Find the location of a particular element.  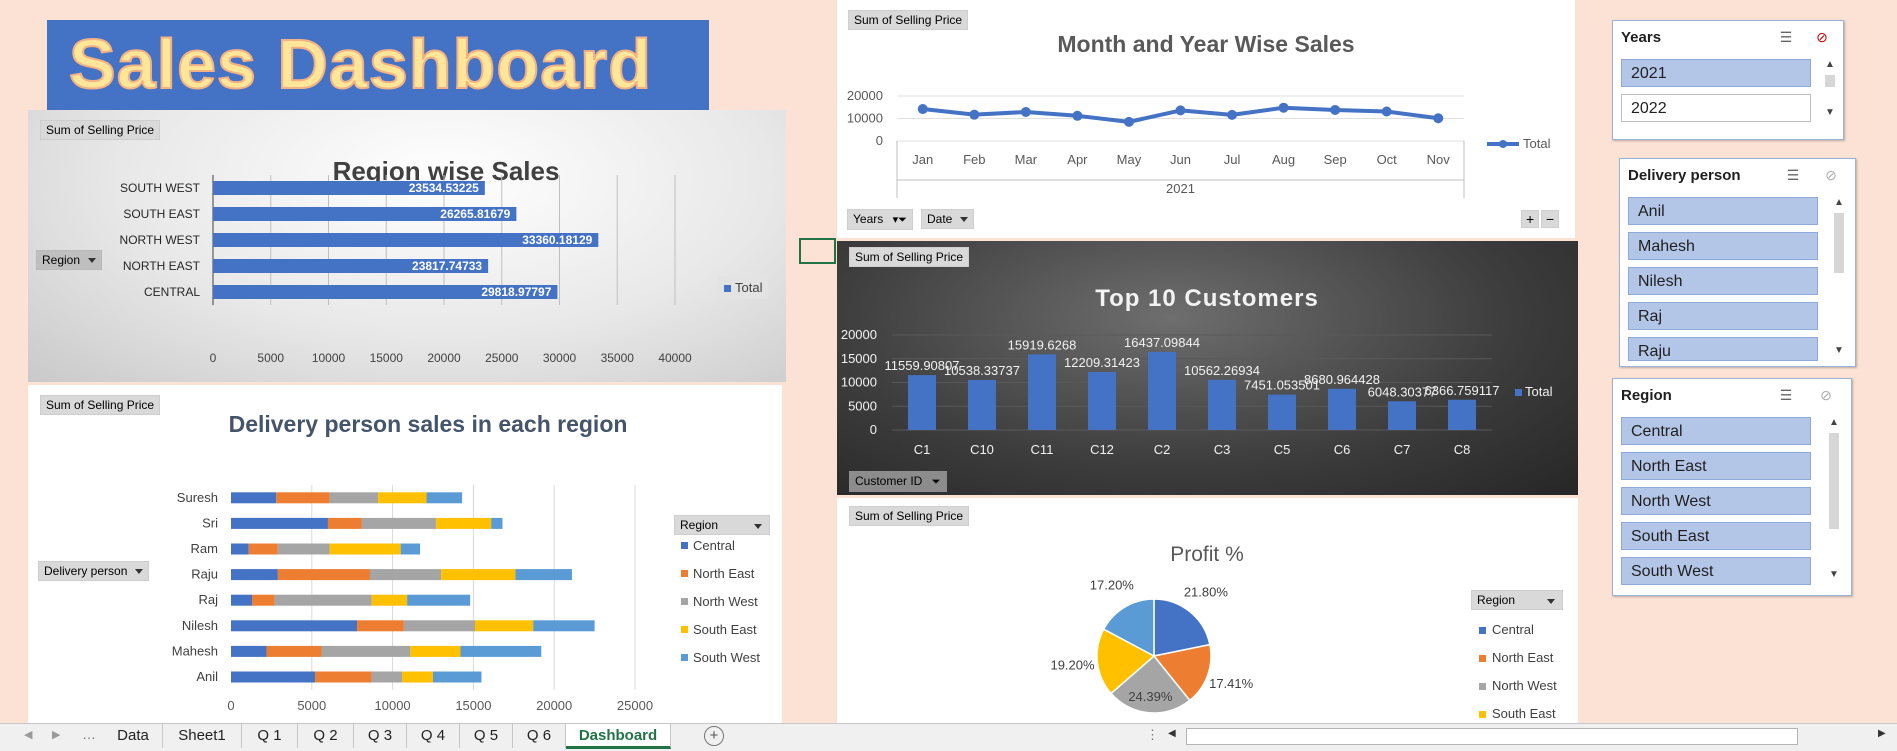

date-filter-button: Date is located at coordinates (948, 219).